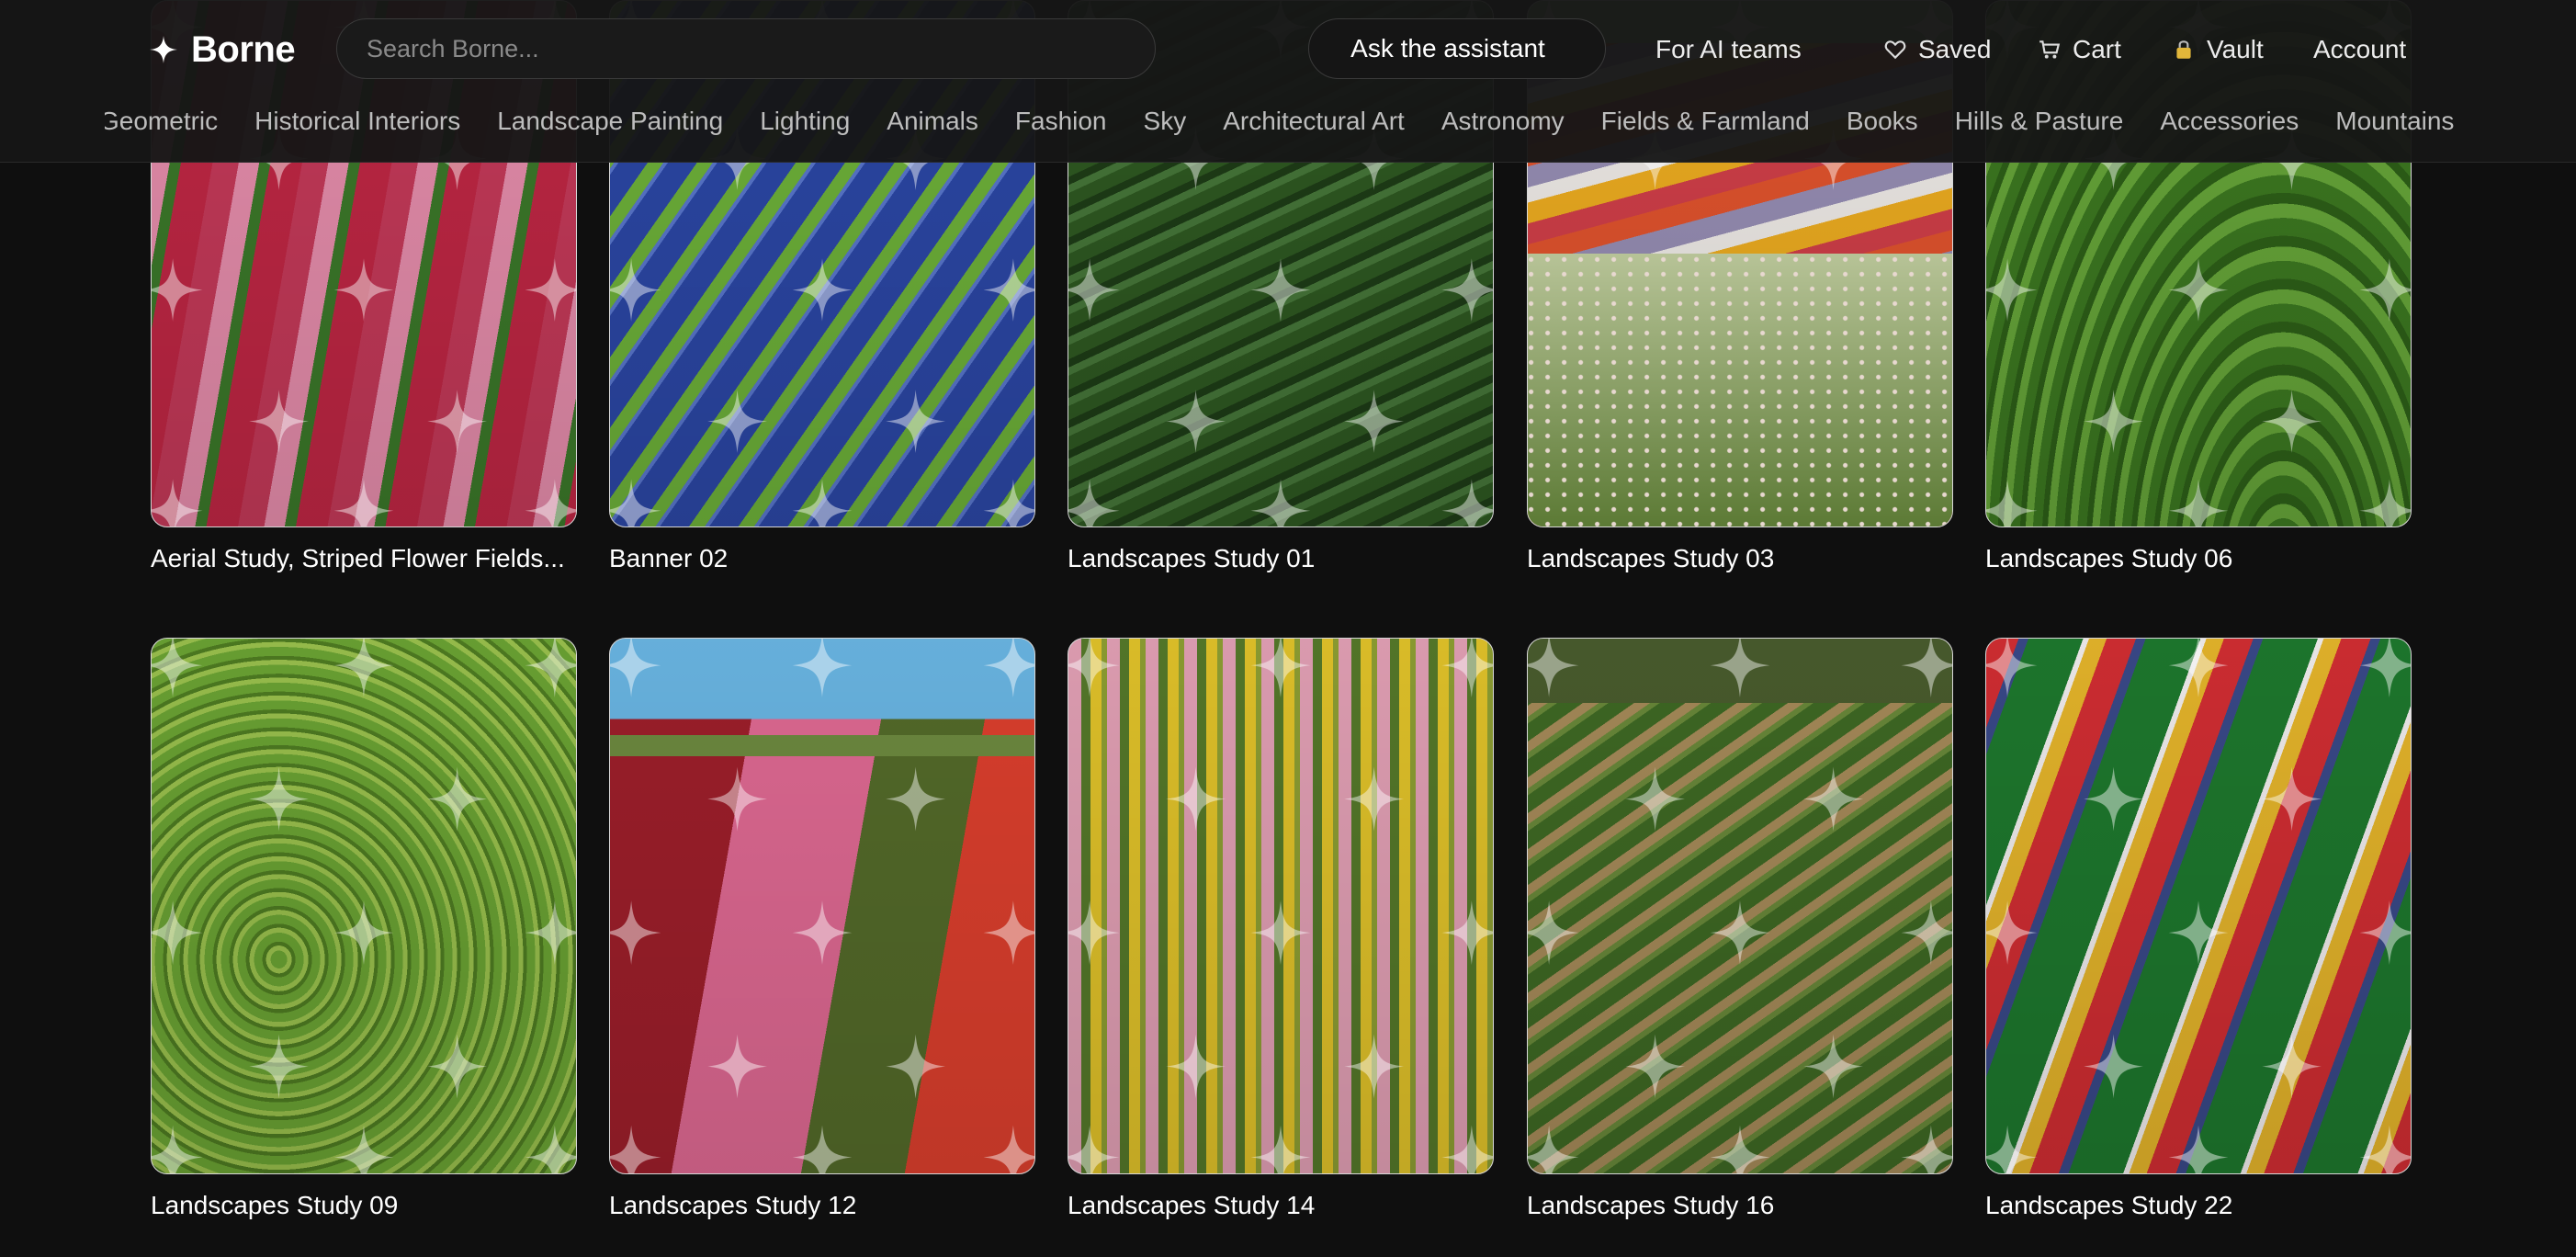  What do you see at coordinates (1743, 558) in the screenshot?
I see `artwork-title: Landscapes Study 03` at bounding box center [1743, 558].